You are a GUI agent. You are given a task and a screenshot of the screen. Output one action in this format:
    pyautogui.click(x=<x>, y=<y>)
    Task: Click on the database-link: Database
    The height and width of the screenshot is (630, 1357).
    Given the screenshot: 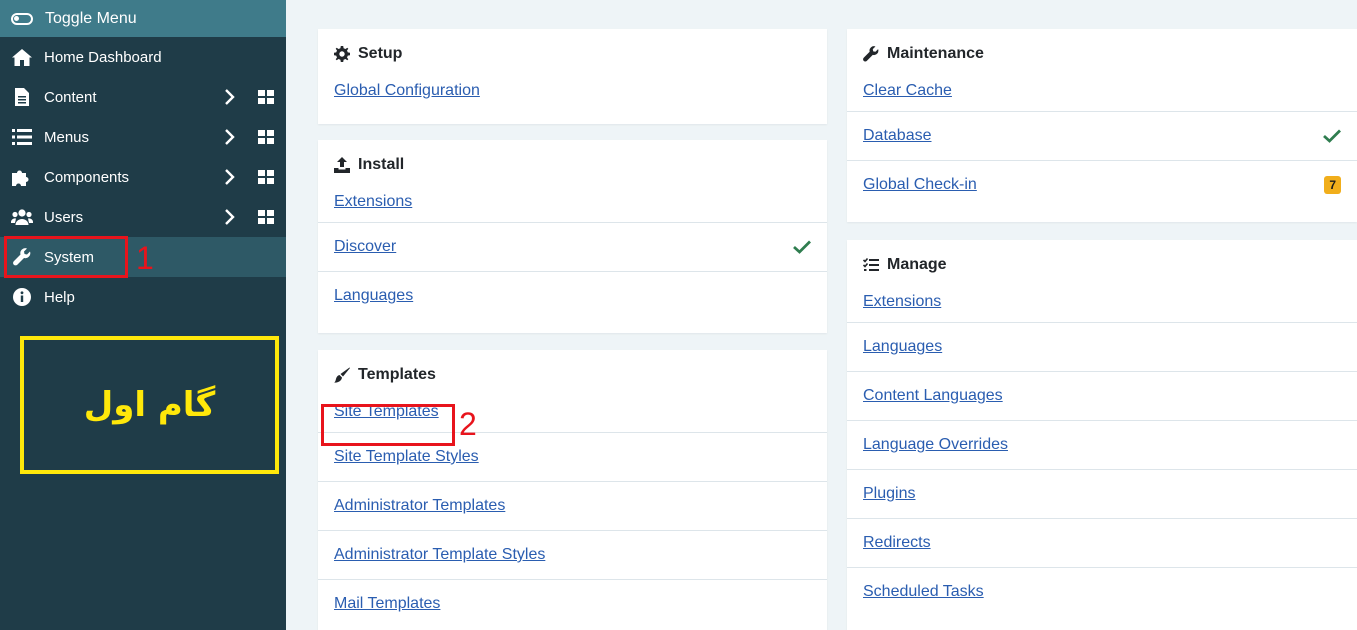 What is the action you would take?
    pyautogui.click(x=897, y=136)
    